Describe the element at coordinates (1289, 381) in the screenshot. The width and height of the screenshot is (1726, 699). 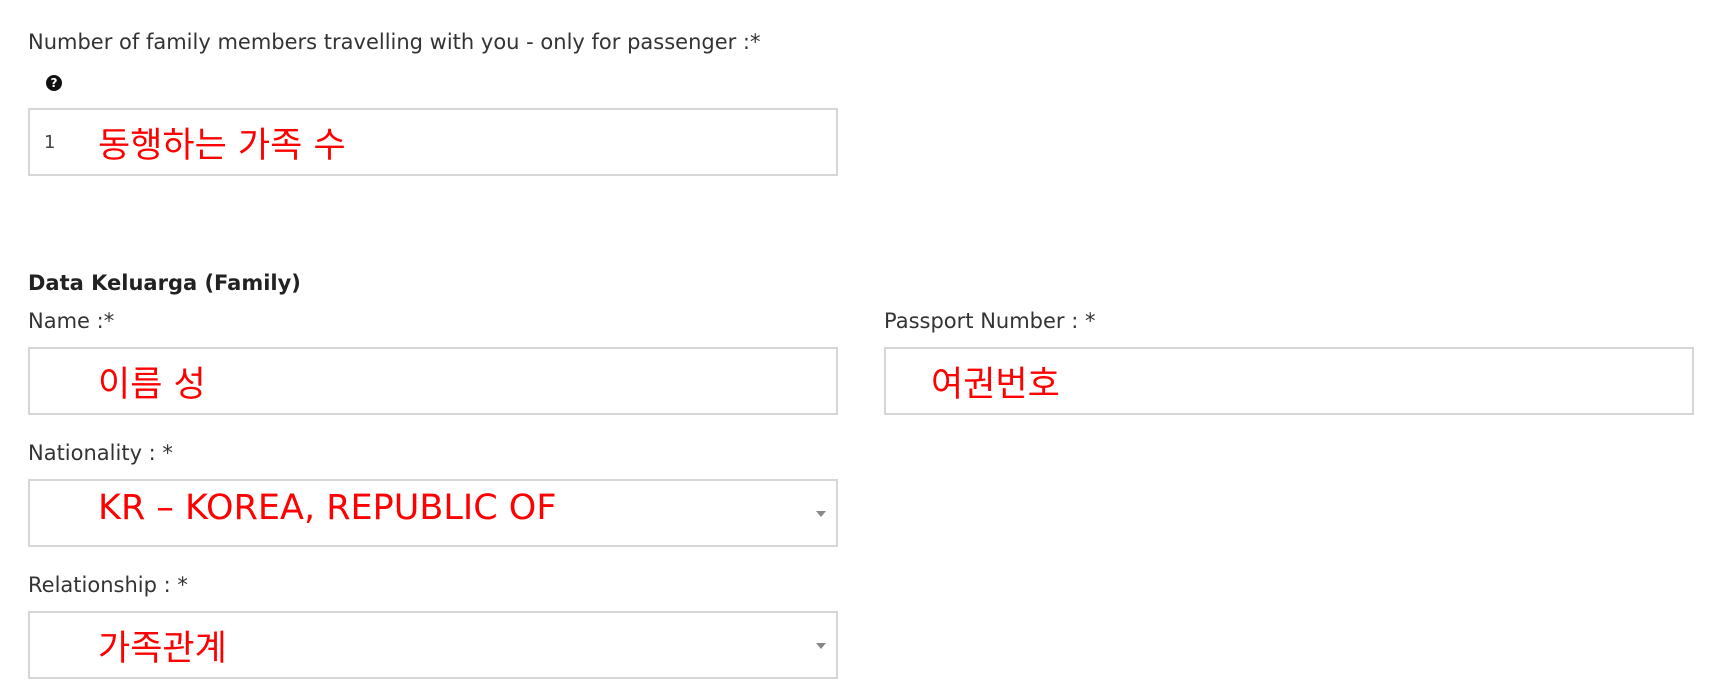
I see `passport-input: 여권번호` at that location.